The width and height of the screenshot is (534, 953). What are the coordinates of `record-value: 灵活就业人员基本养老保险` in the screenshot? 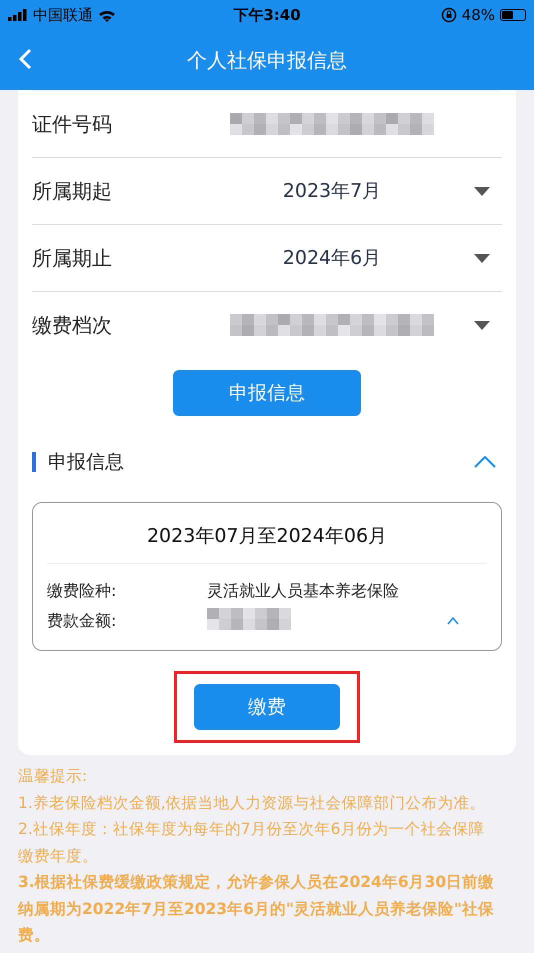 It's located at (303, 590).